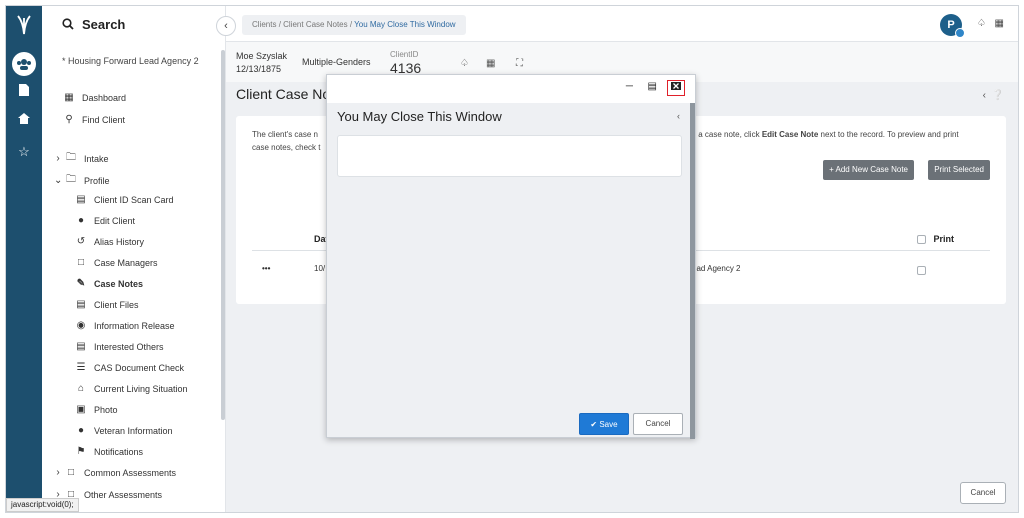 The width and height of the screenshot is (1024, 518). What do you see at coordinates (81, 388) in the screenshot?
I see `home-icon: ⌂` at bounding box center [81, 388].